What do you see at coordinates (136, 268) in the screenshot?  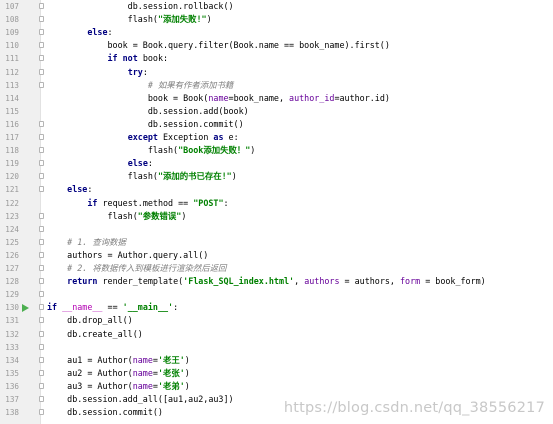 I see `code-text: # 2. 将数据传入到模板进行渲染然后返回` at bounding box center [136, 268].